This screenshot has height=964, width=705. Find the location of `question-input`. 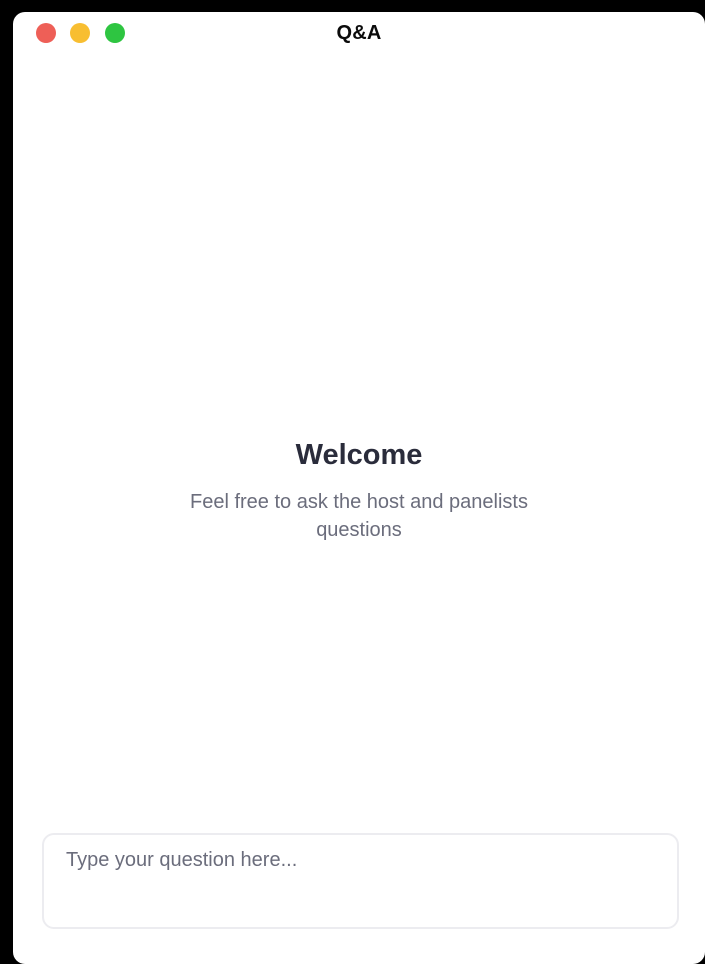

question-input is located at coordinates (360, 881).